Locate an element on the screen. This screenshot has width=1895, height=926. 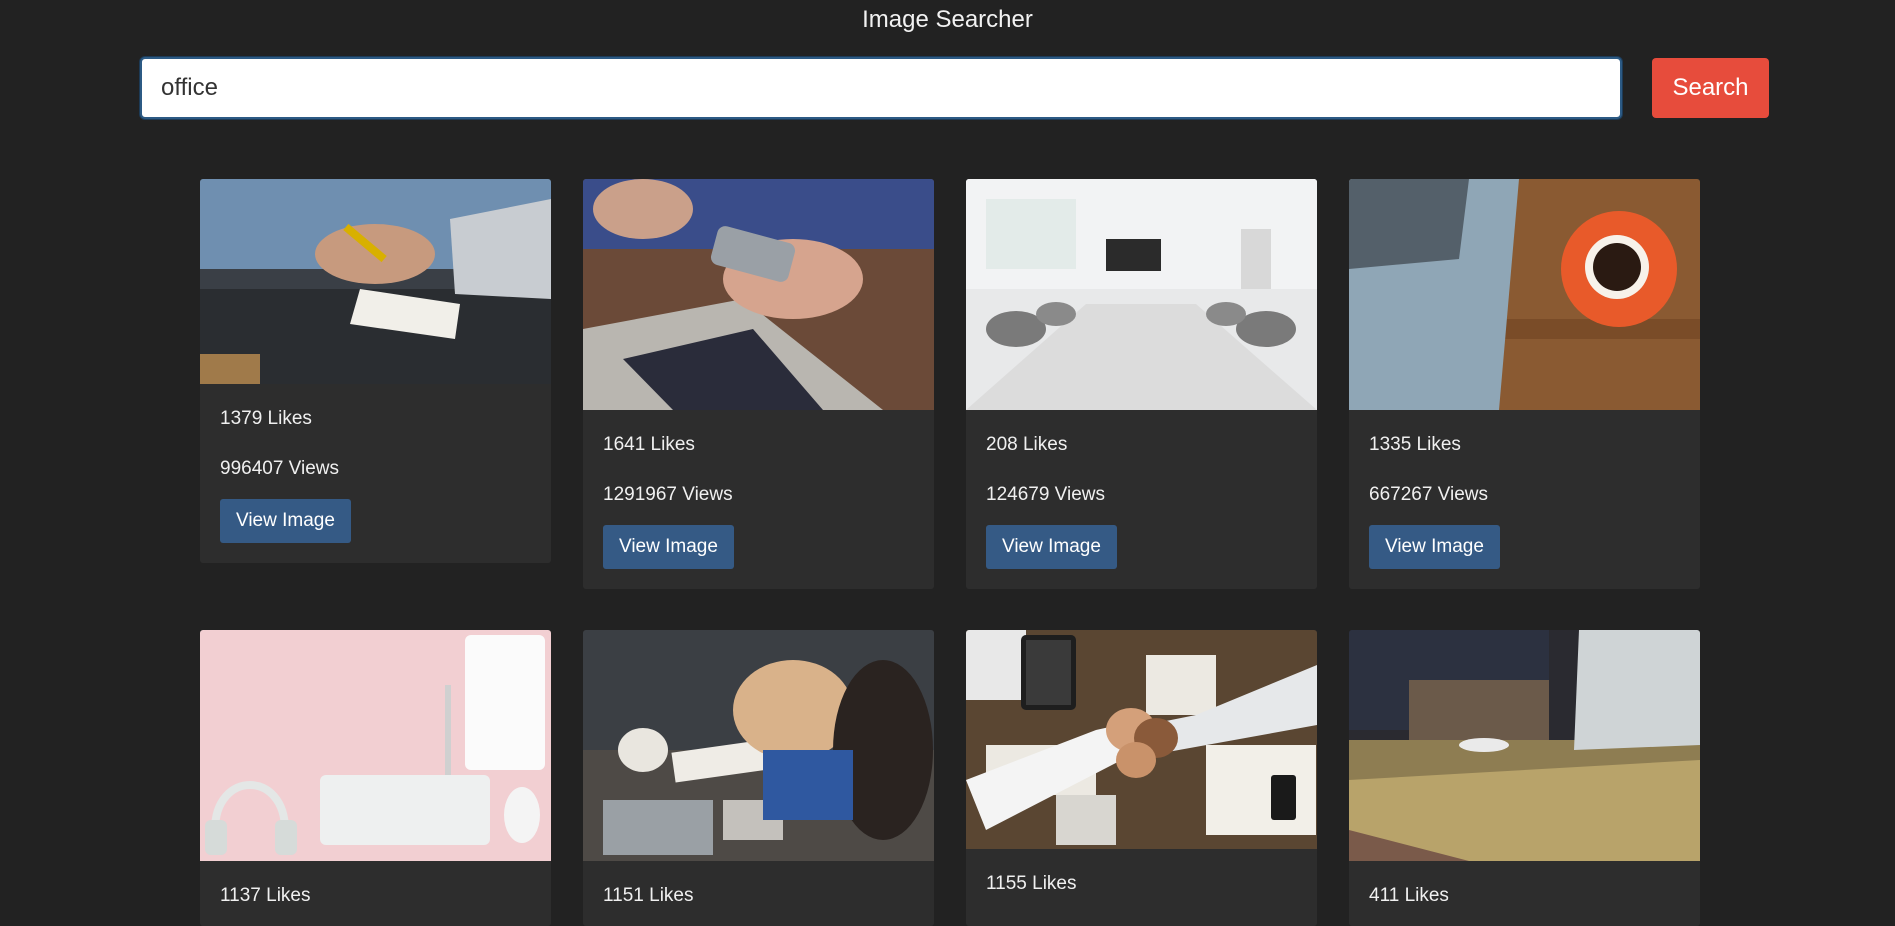
views-count: 124679 Views is located at coordinates (1046, 494).